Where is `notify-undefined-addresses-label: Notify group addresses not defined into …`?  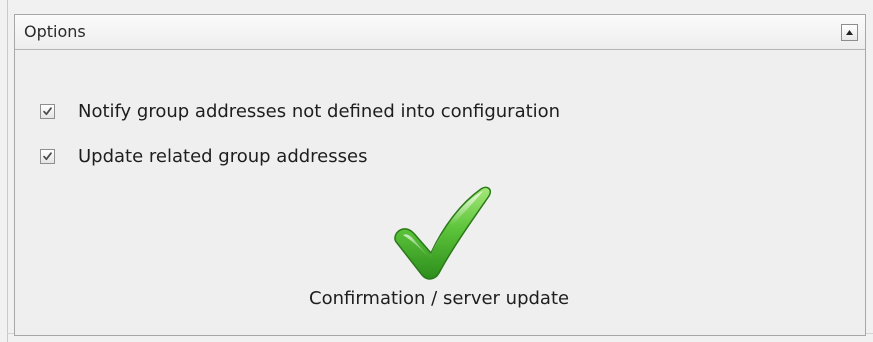
notify-undefined-addresses-label: Notify group addresses not defined into … is located at coordinates (319, 111).